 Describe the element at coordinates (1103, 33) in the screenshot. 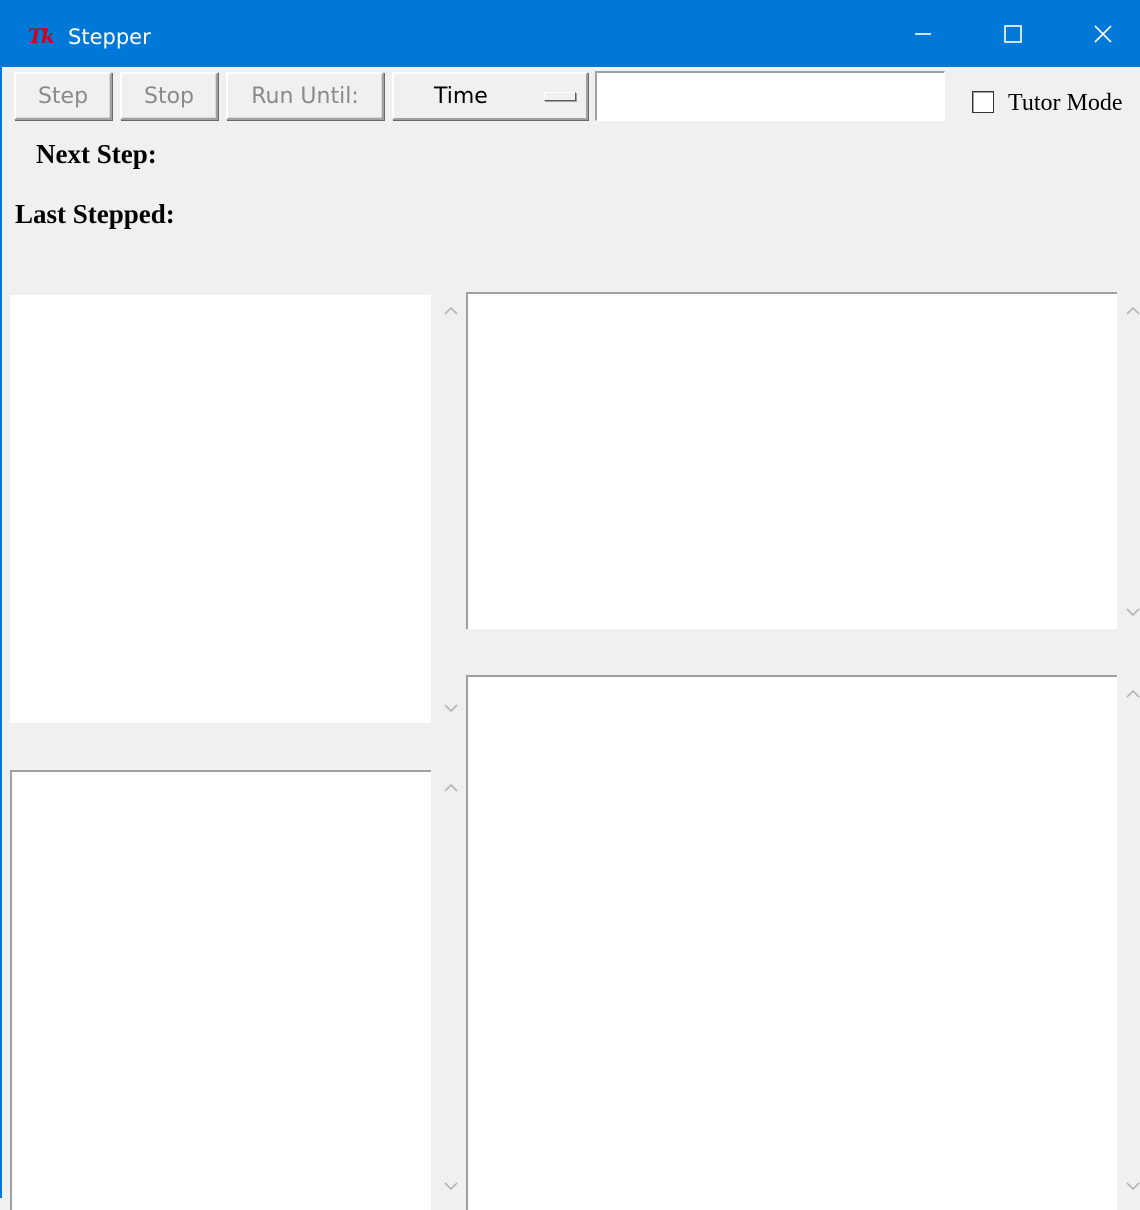

I see `close-icon` at that location.